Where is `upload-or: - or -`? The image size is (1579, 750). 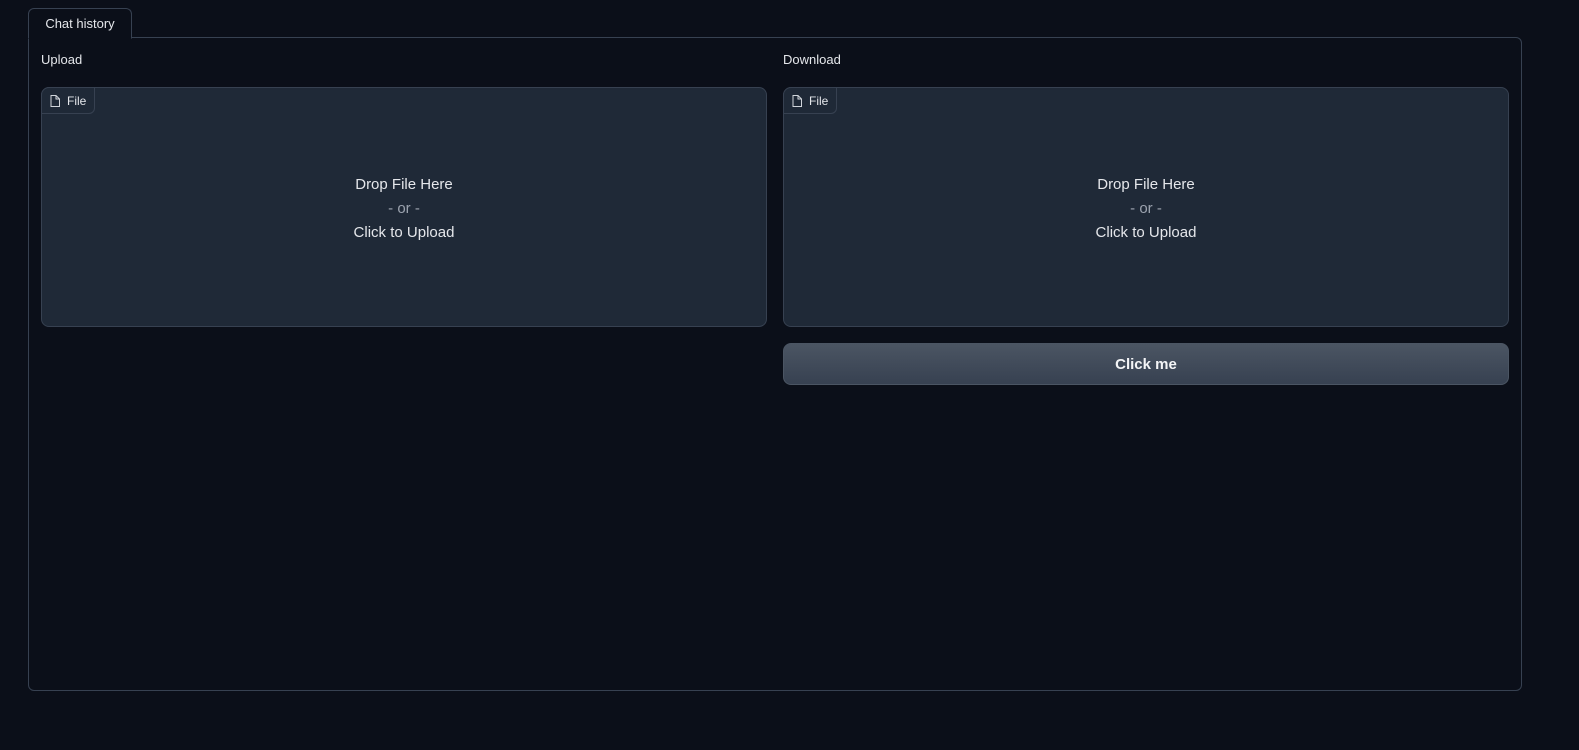
upload-or: - or - is located at coordinates (404, 208).